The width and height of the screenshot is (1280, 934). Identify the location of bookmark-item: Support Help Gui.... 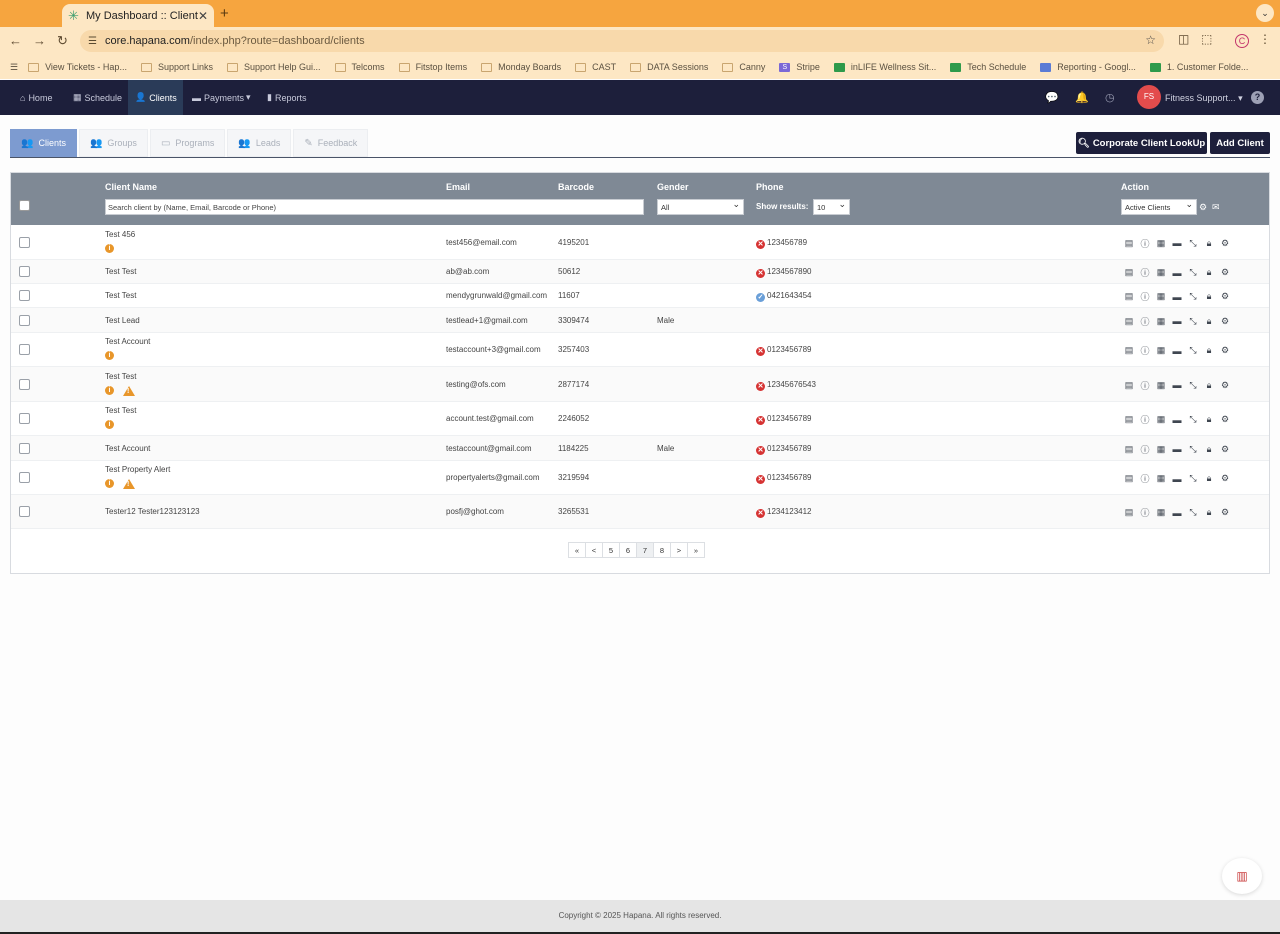
(274, 67).